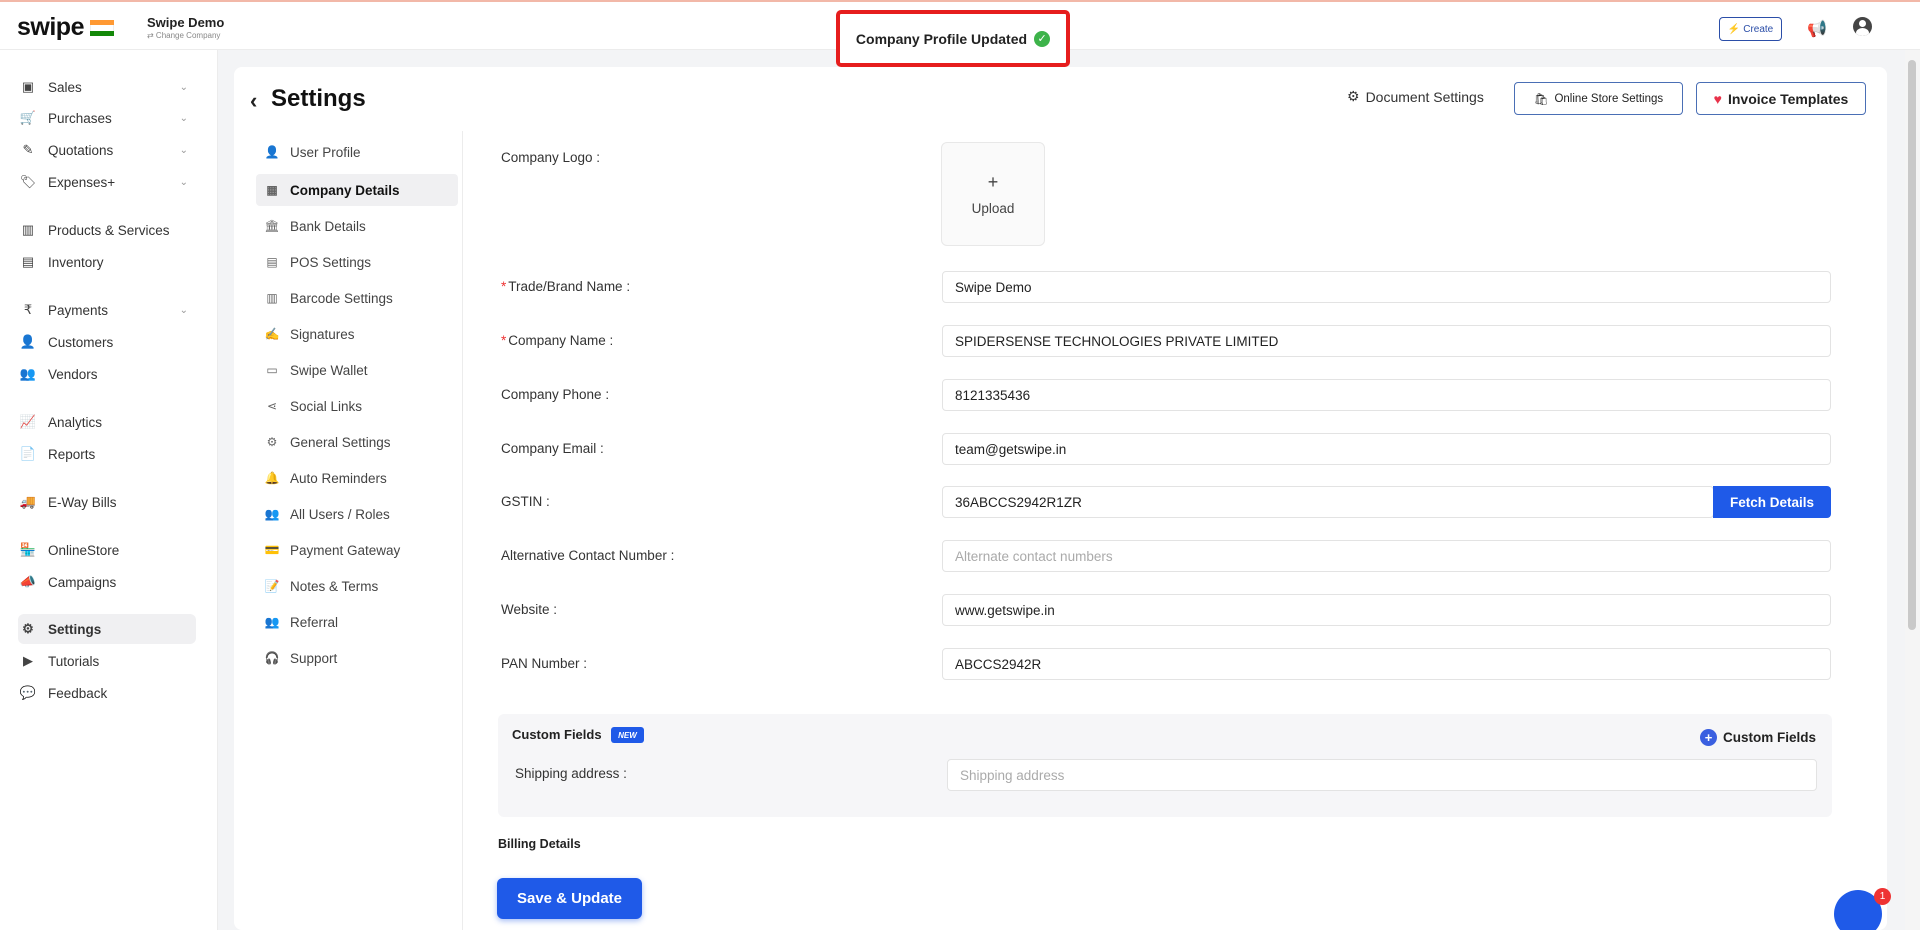 This screenshot has width=1920, height=930. I want to click on subnav-referral: 👥 Referral, so click(357, 622).